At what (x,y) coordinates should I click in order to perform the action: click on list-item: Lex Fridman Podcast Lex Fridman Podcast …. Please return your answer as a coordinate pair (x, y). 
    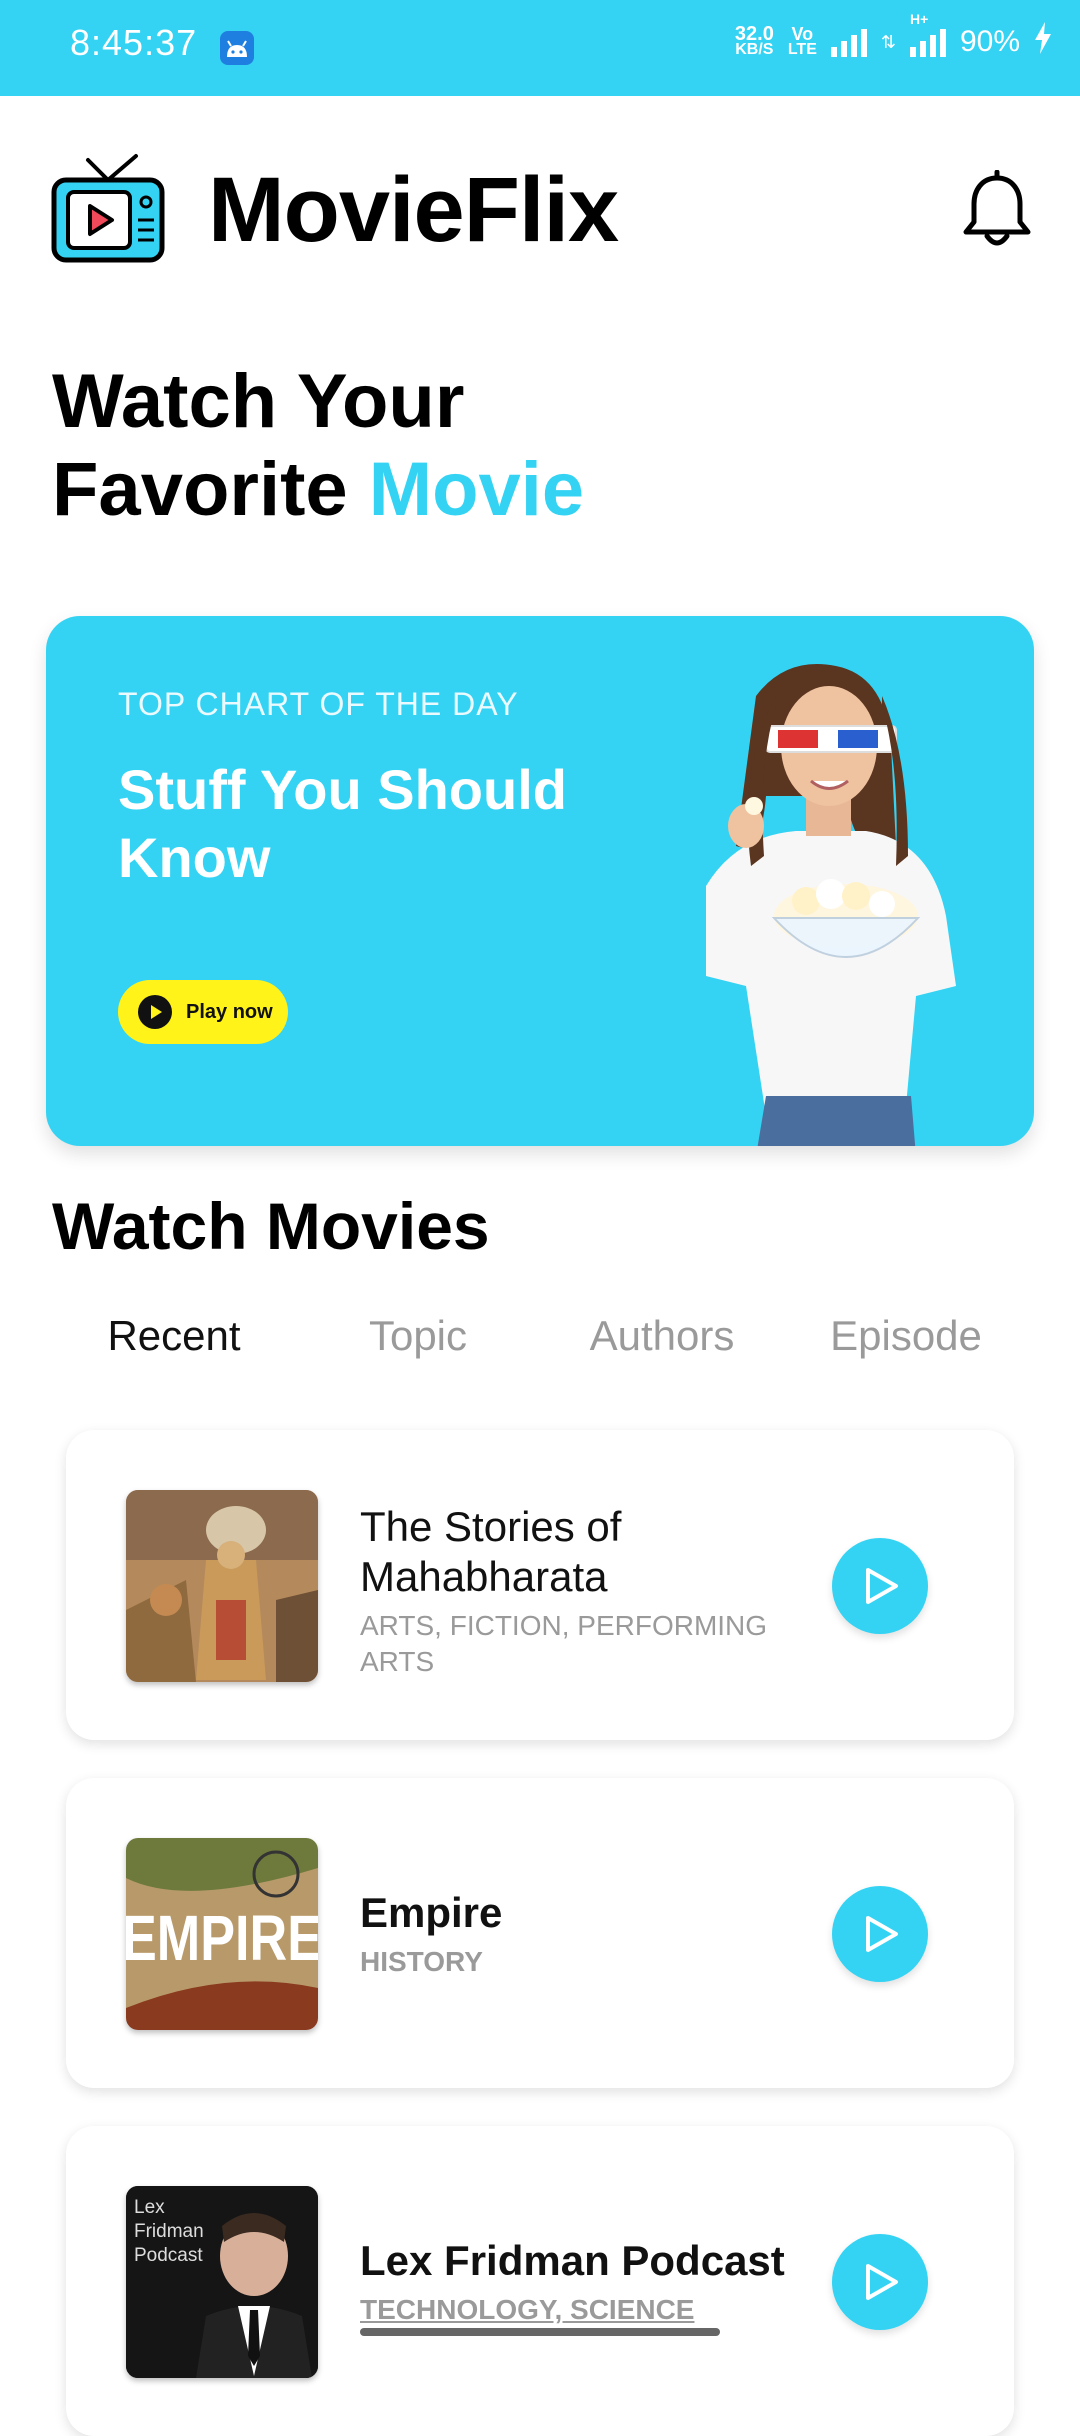
    Looking at the image, I should click on (540, 2281).